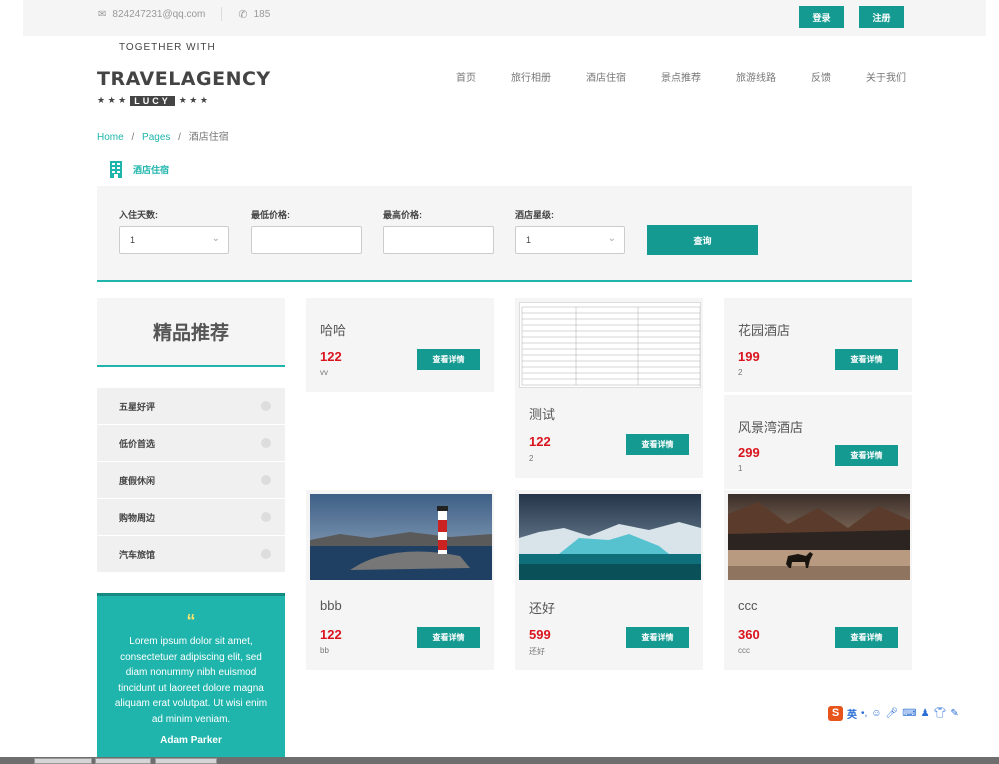  I want to click on ime-toolbar: S 英 •, ☺ 🎤︎ ⌨ ♟ 👕︎ ✎, so click(900, 713).